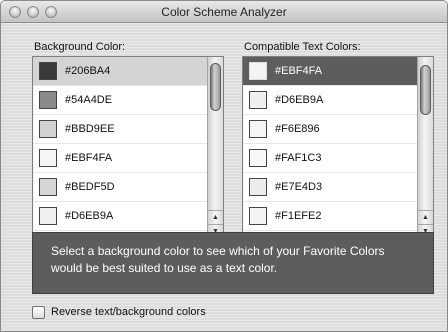 Image resolution: width=448 pixels, height=332 pixels. What do you see at coordinates (330, 129) in the screenshot?
I see `list-item: #F6E896` at bounding box center [330, 129].